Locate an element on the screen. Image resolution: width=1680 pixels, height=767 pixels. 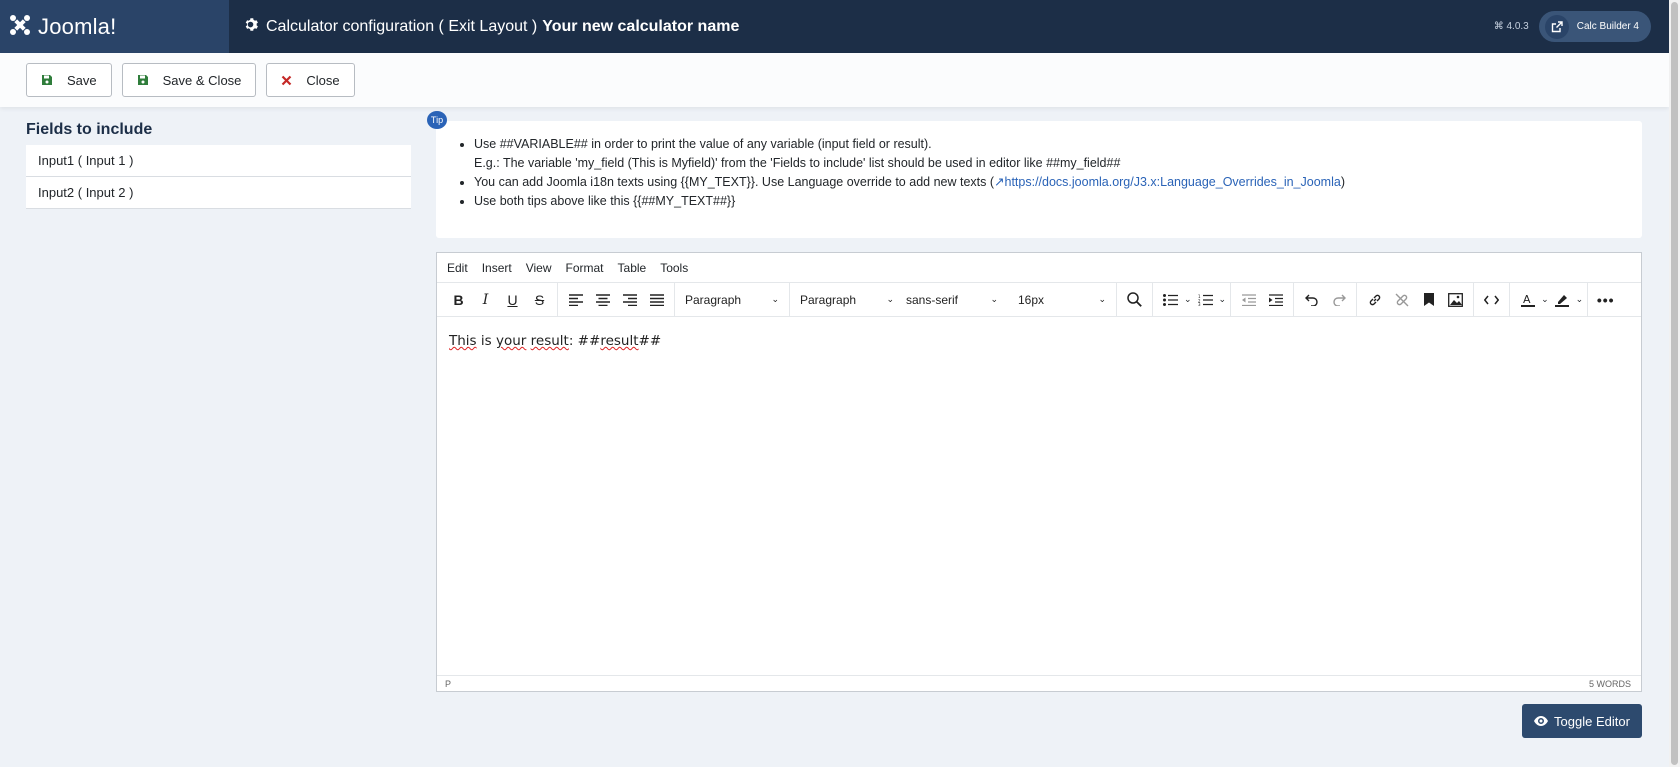
text-color-icon: A is located at coordinates (1527, 300).